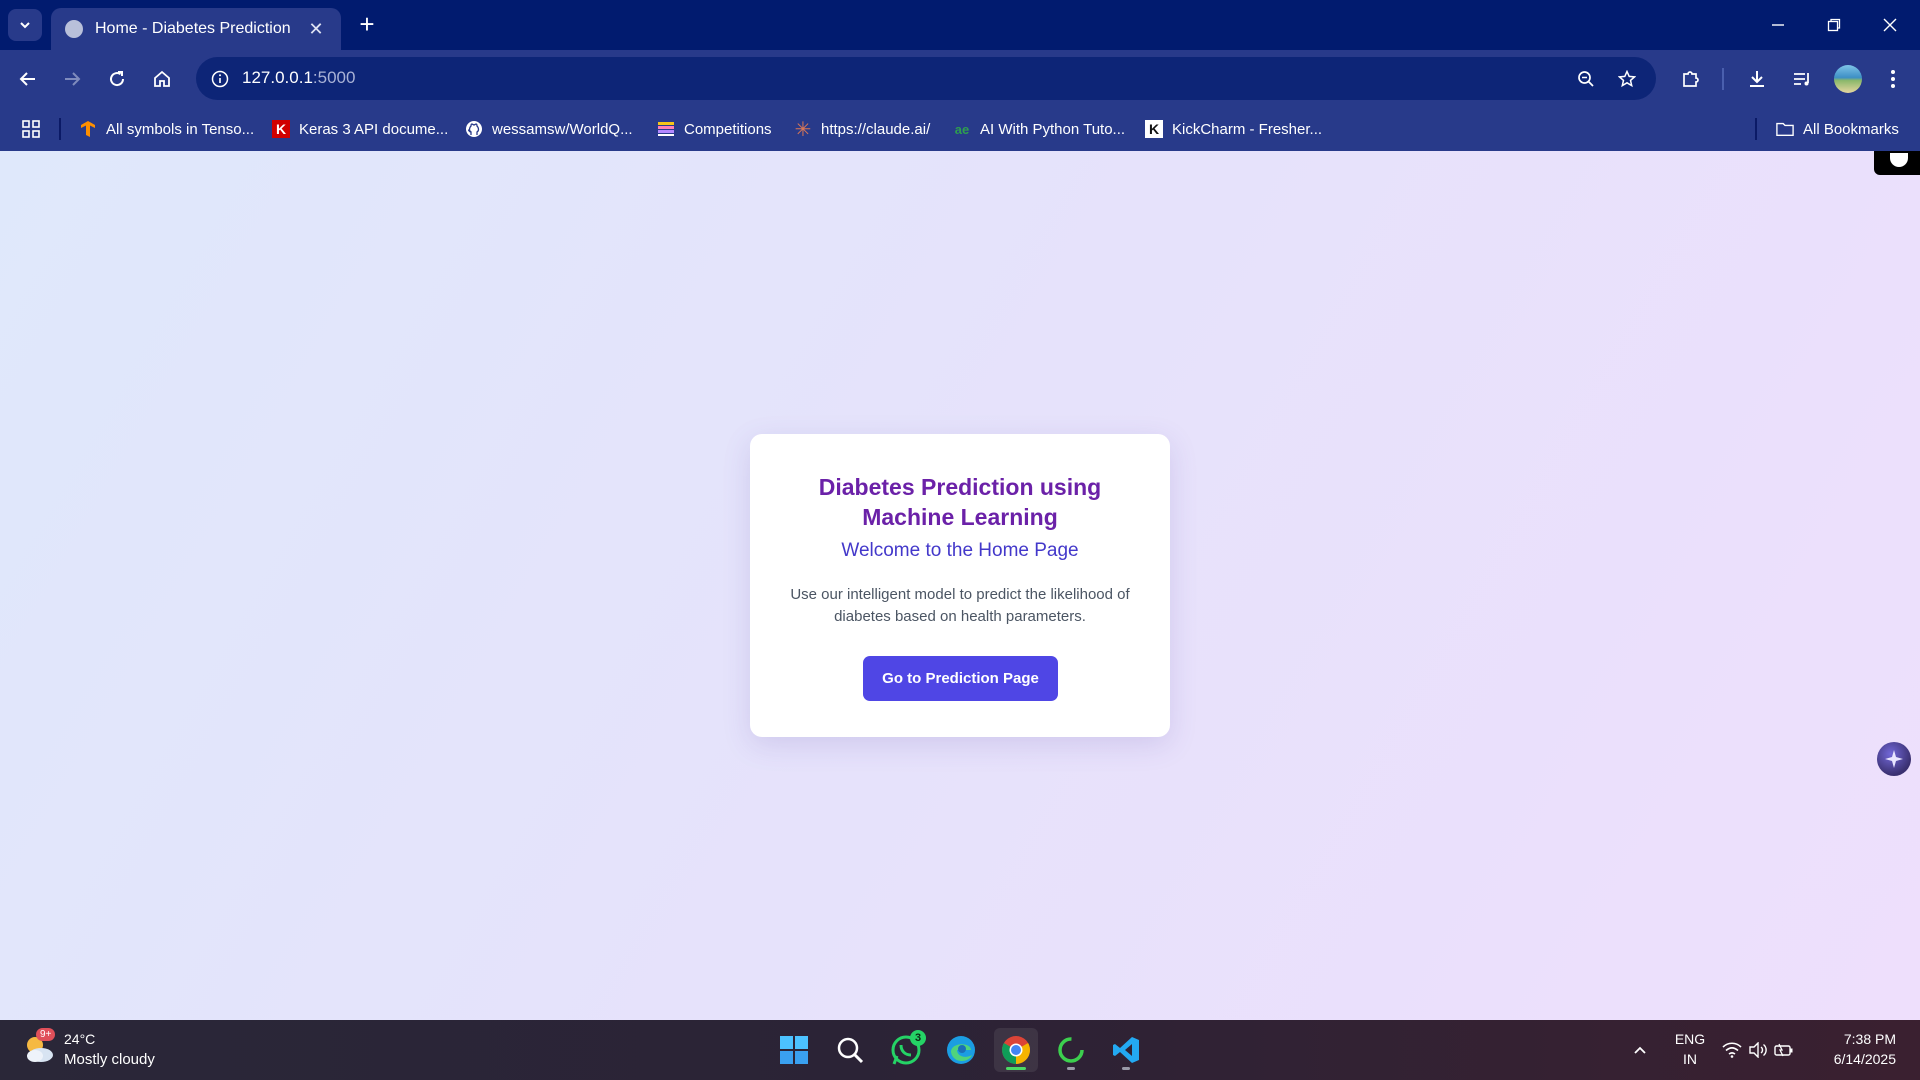 Image resolution: width=1920 pixels, height=1080 pixels. I want to click on bookmark-item: Competitions, so click(714, 129).